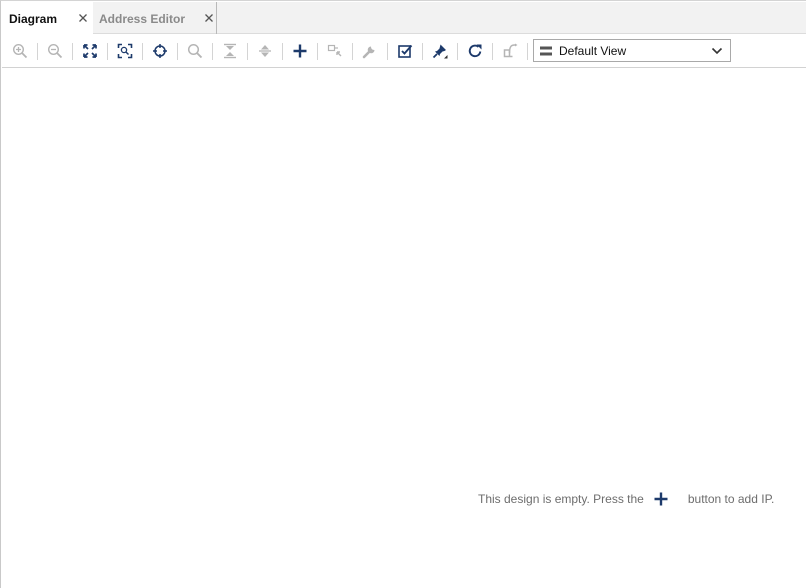 The height and width of the screenshot is (588, 806). I want to click on zoom-fit-button, so click(90, 51).